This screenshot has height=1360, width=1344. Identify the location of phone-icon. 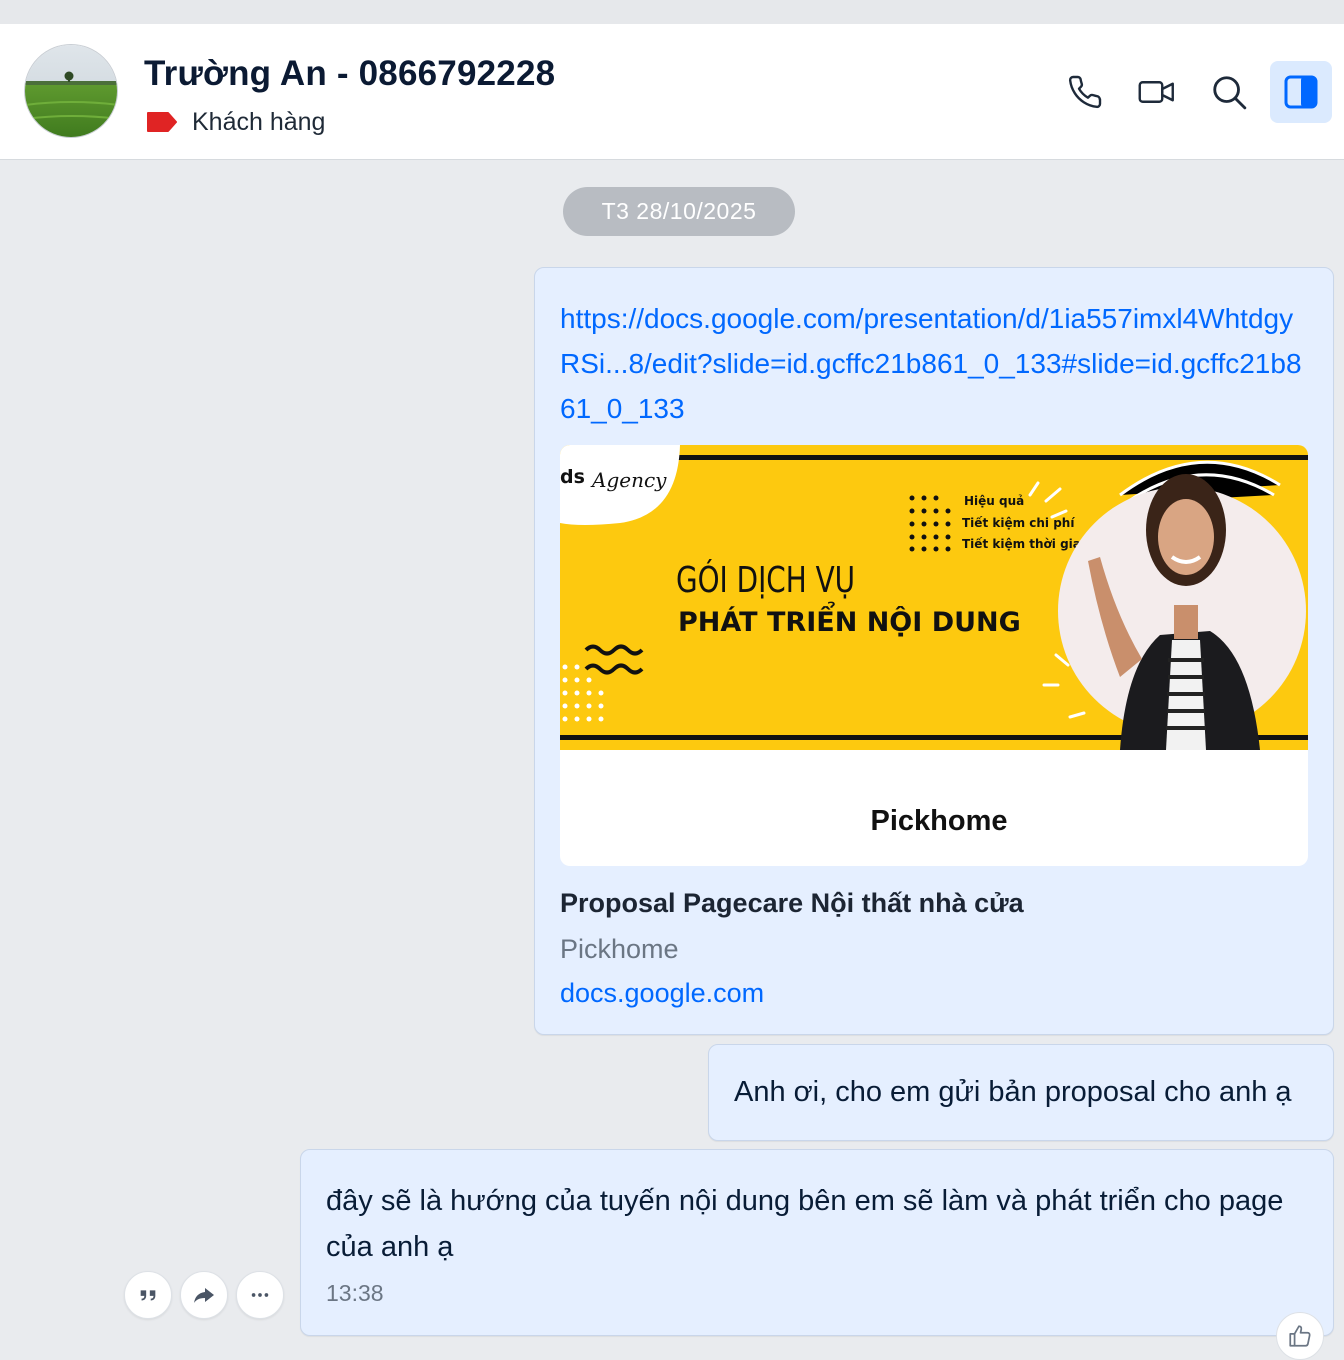
(1085, 92).